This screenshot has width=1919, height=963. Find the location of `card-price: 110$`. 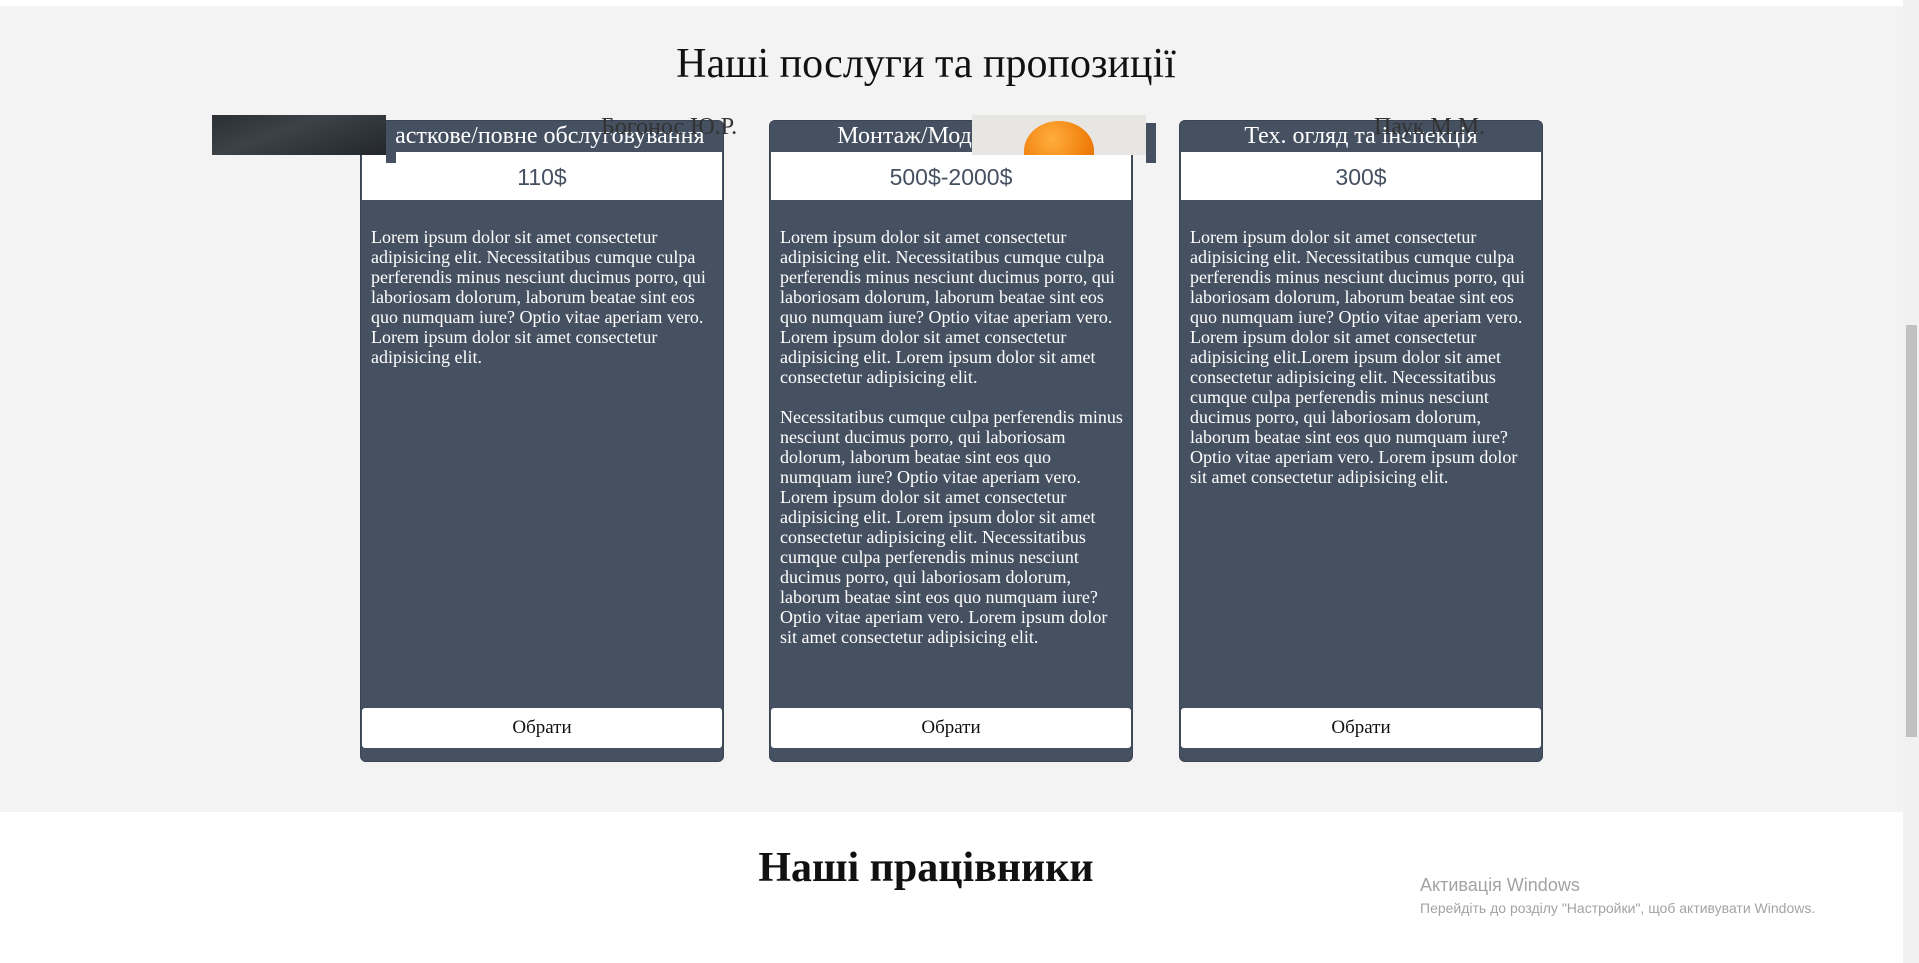

card-price: 110$ is located at coordinates (542, 176).